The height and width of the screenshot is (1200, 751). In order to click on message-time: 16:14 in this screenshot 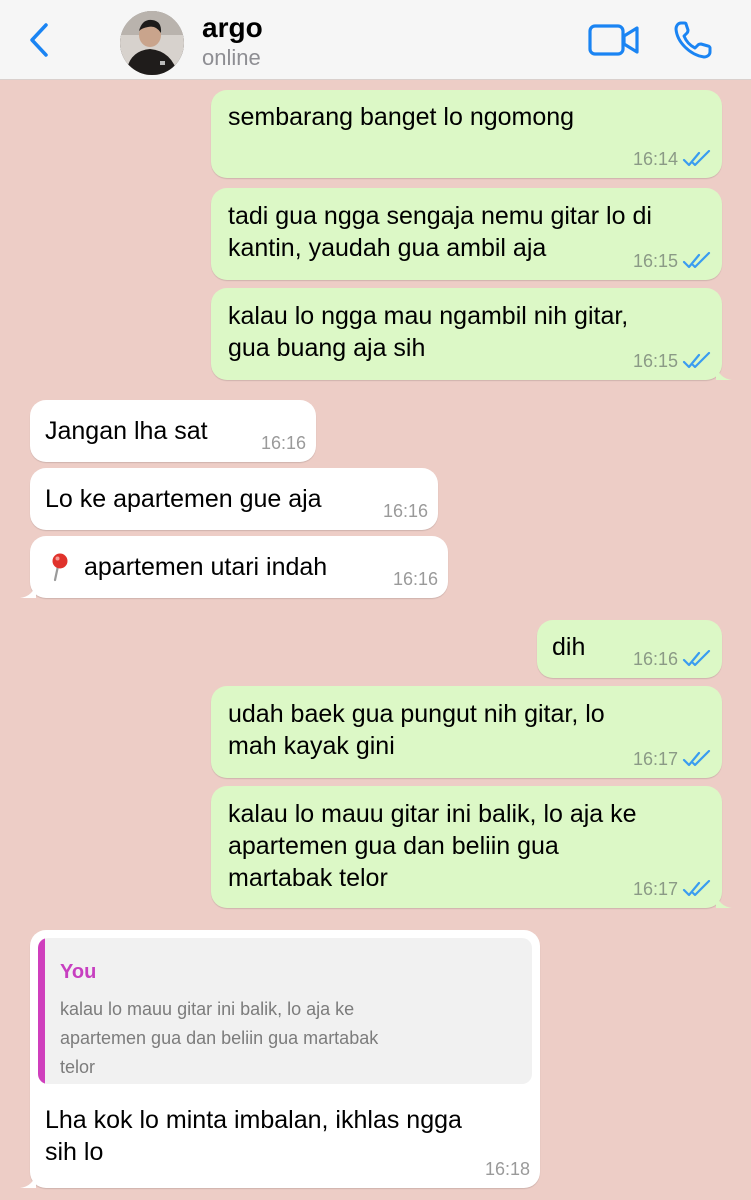, I will do `click(655, 159)`.